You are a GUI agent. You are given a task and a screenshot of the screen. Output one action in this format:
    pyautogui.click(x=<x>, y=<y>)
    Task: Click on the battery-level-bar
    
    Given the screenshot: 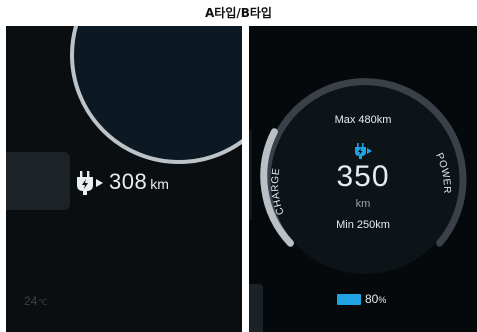 What is the action you would take?
    pyautogui.click(x=349, y=299)
    